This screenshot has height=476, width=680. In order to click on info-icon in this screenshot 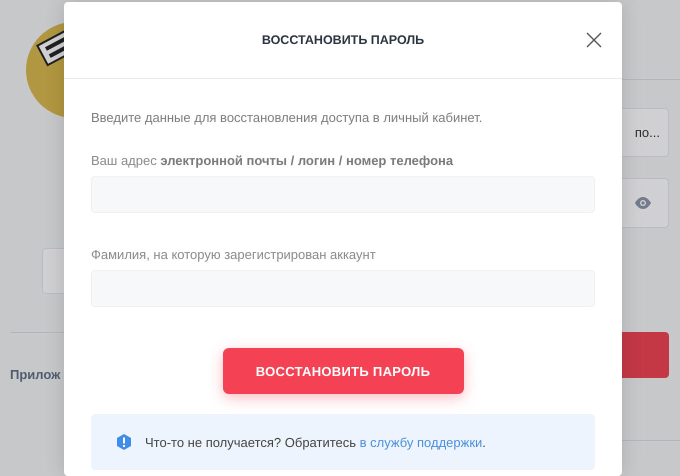, I will do `click(124, 442)`.